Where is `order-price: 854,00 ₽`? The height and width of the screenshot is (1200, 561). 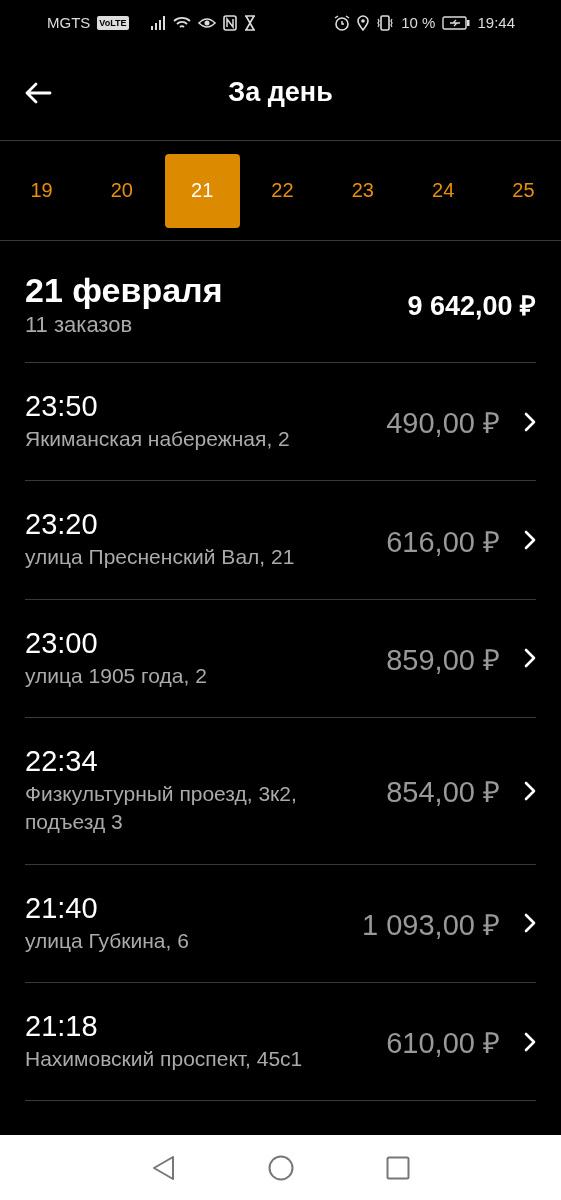
order-price: 854,00 ₽ is located at coordinates (443, 793).